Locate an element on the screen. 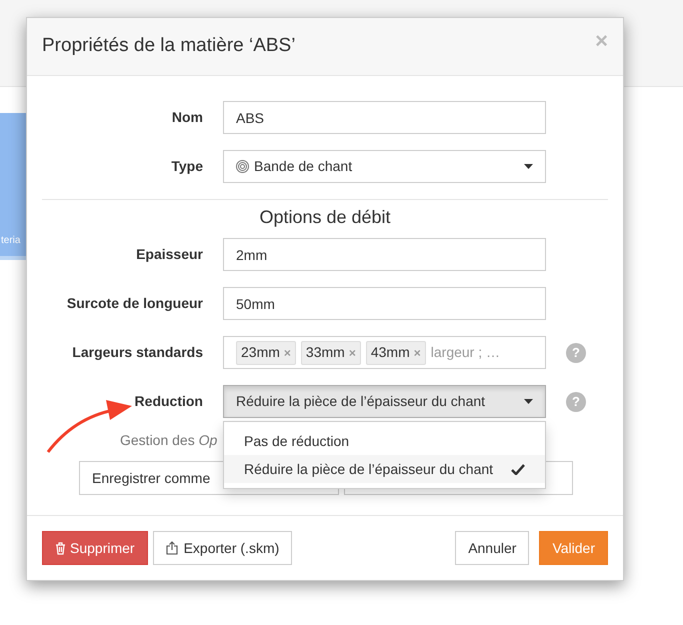 The image size is (683, 625). field-label: Surcote de longueur is located at coordinates (135, 303).